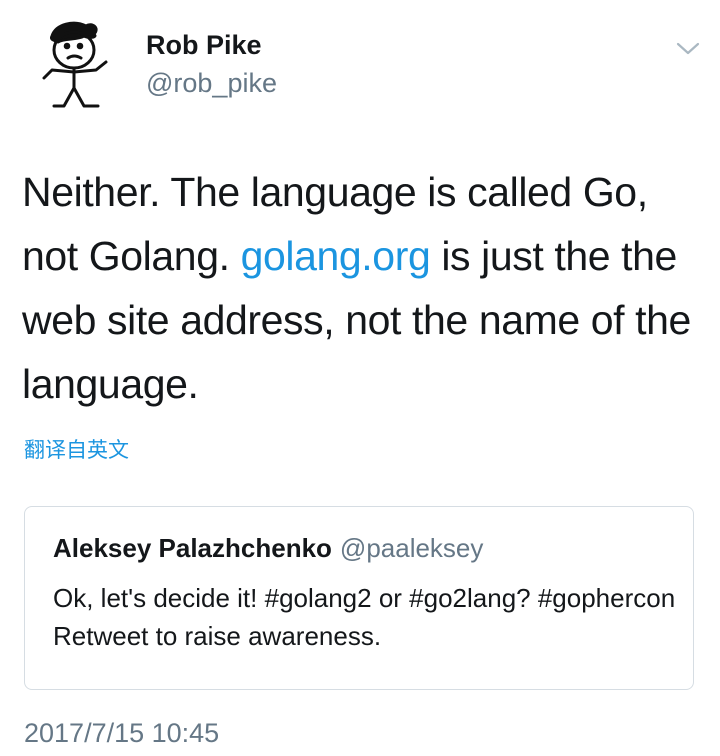  I want to click on chevron-down-icon, so click(688, 48).